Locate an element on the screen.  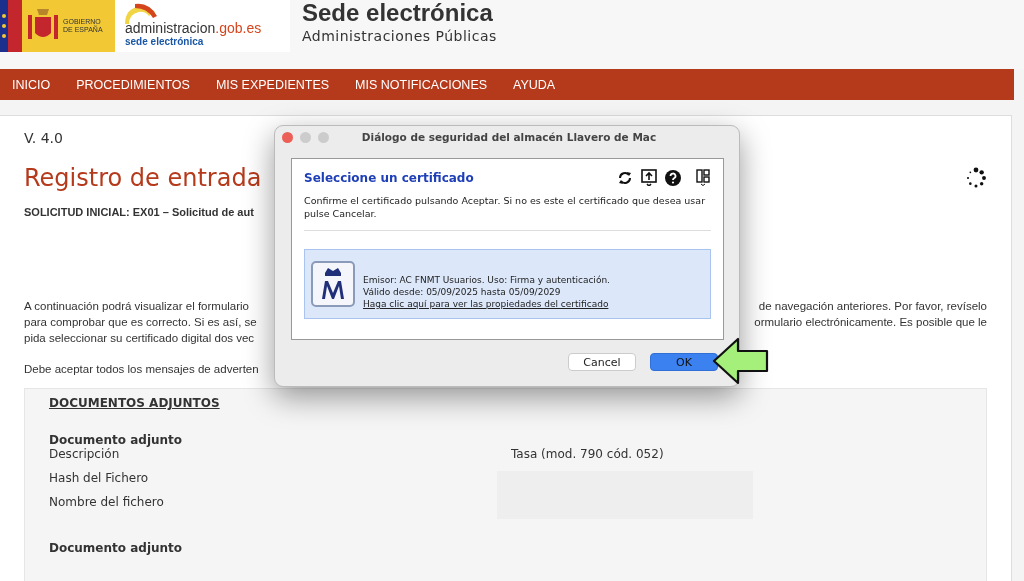
notice-text: Debe aceptar todos los mensajes de adverten is located at coordinates (141, 369).